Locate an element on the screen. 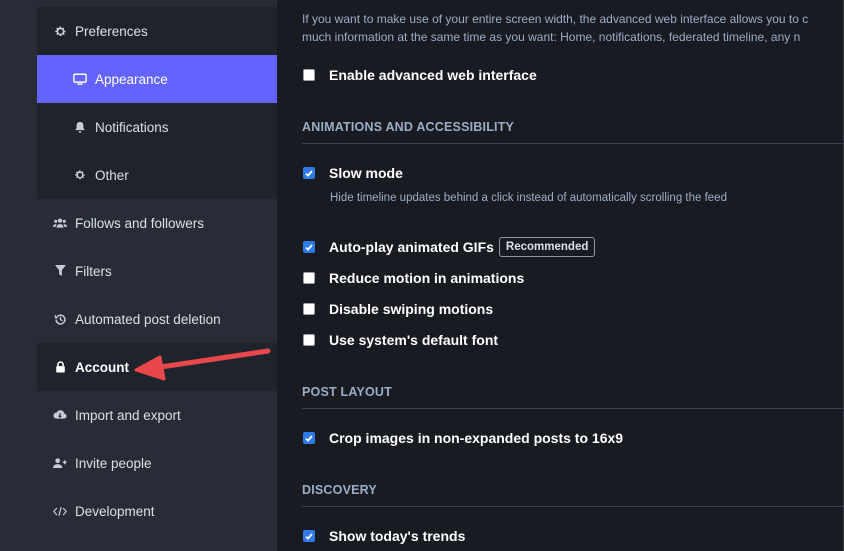 The image size is (844, 551). sidebar-item-appearance: Appearance is located at coordinates (157, 79).